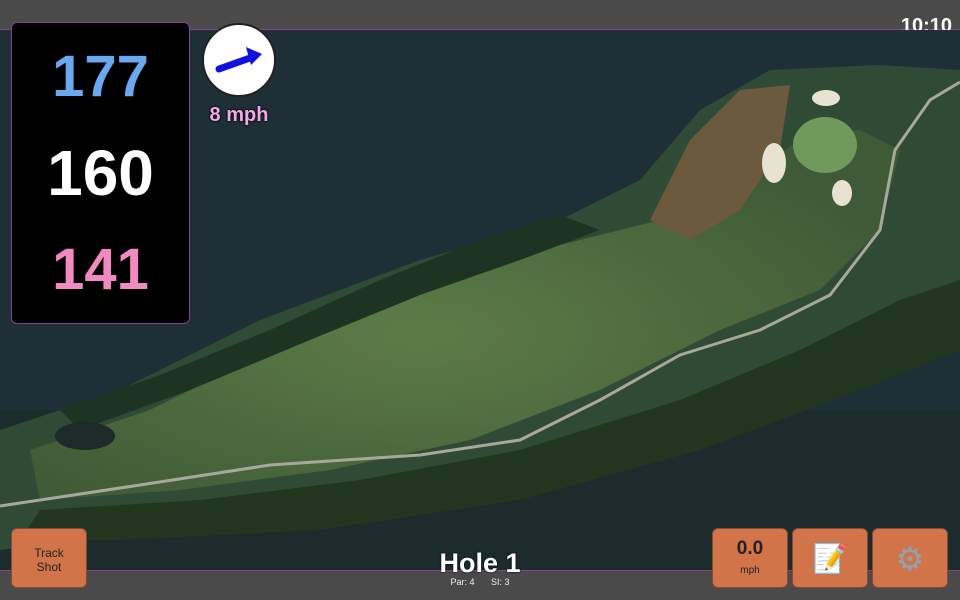 Image resolution: width=960 pixels, height=600 pixels. I want to click on yardage-panel: 177 160 141, so click(100, 173).